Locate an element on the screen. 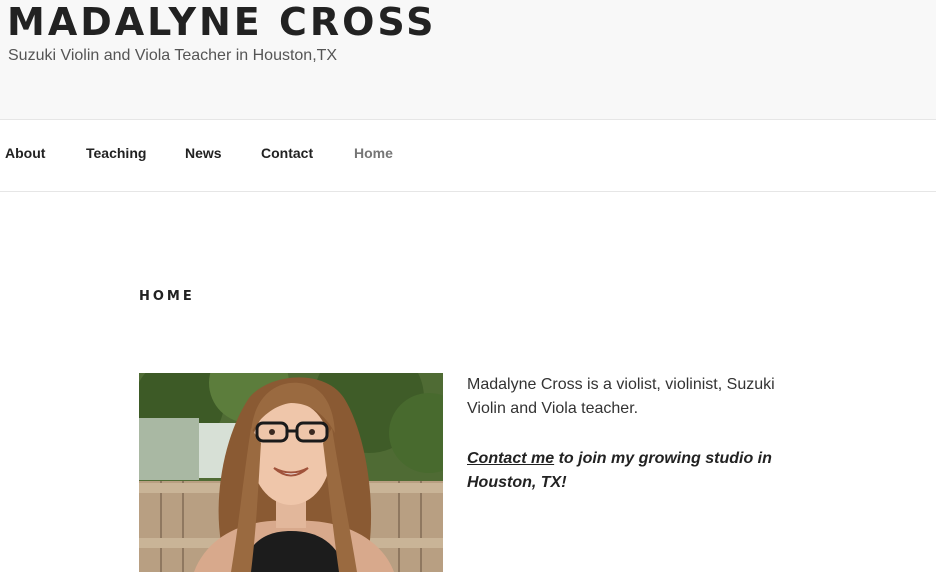  nav-item-news: News is located at coordinates (203, 153).